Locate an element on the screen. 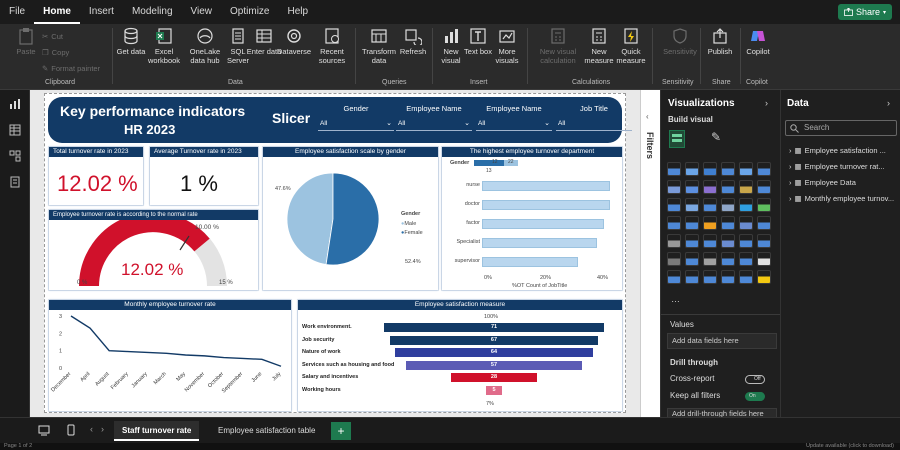 This screenshot has width=900, height=450. filters-pane-collapsed: ‹ Filters is located at coordinates (650, 253).